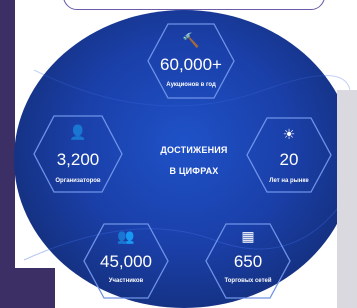  What do you see at coordinates (126, 236) in the screenshot?
I see `group-icon: 👥` at bounding box center [126, 236].